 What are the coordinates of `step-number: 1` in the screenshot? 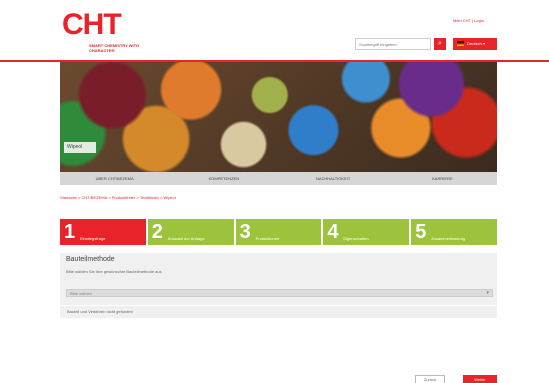 It's located at (70, 232).